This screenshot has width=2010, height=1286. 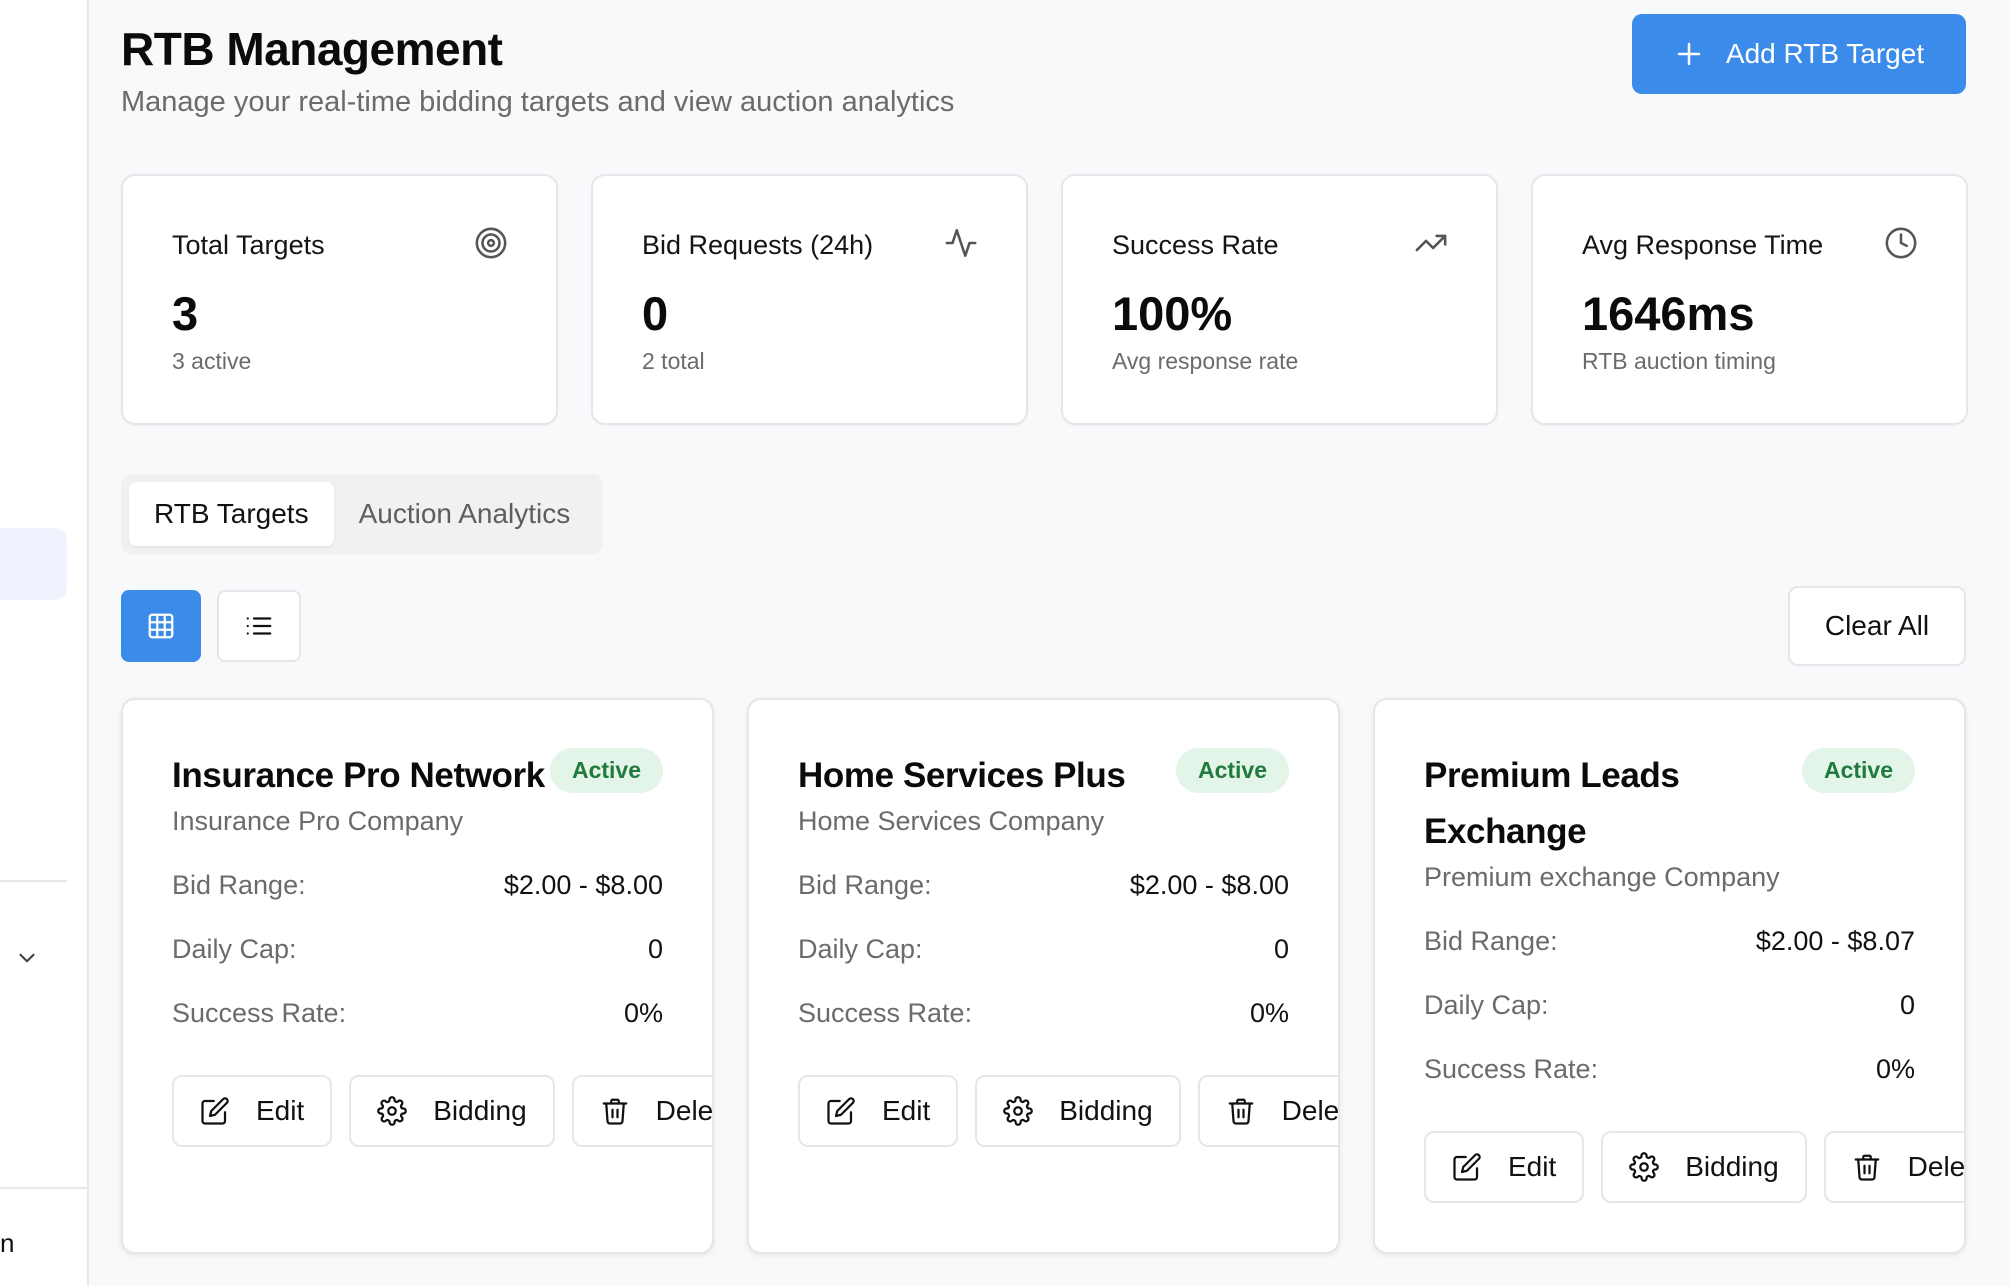 What do you see at coordinates (491, 243) in the screenshot?
I see `target-icon` at bounding box center [491, 243].